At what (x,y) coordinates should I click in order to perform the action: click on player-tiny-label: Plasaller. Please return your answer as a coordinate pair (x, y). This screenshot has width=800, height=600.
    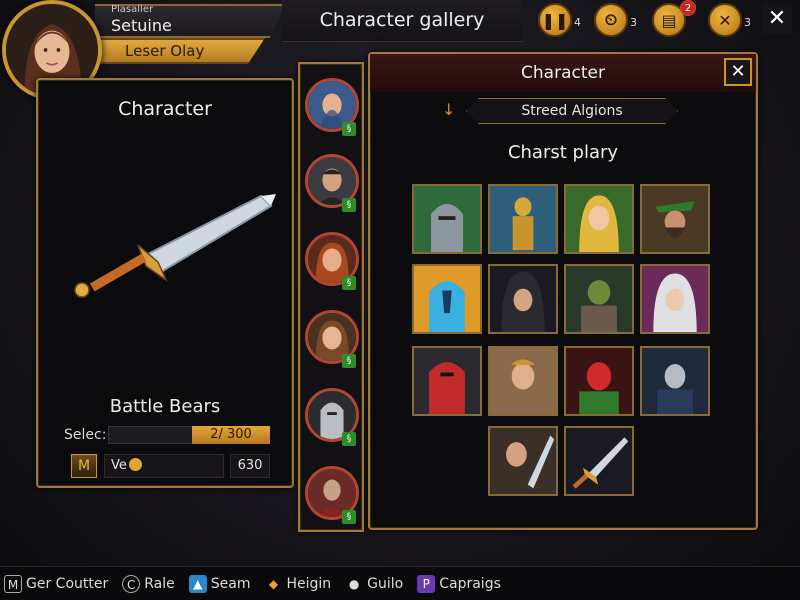
    Looking at the image, I should click on (132, 9).